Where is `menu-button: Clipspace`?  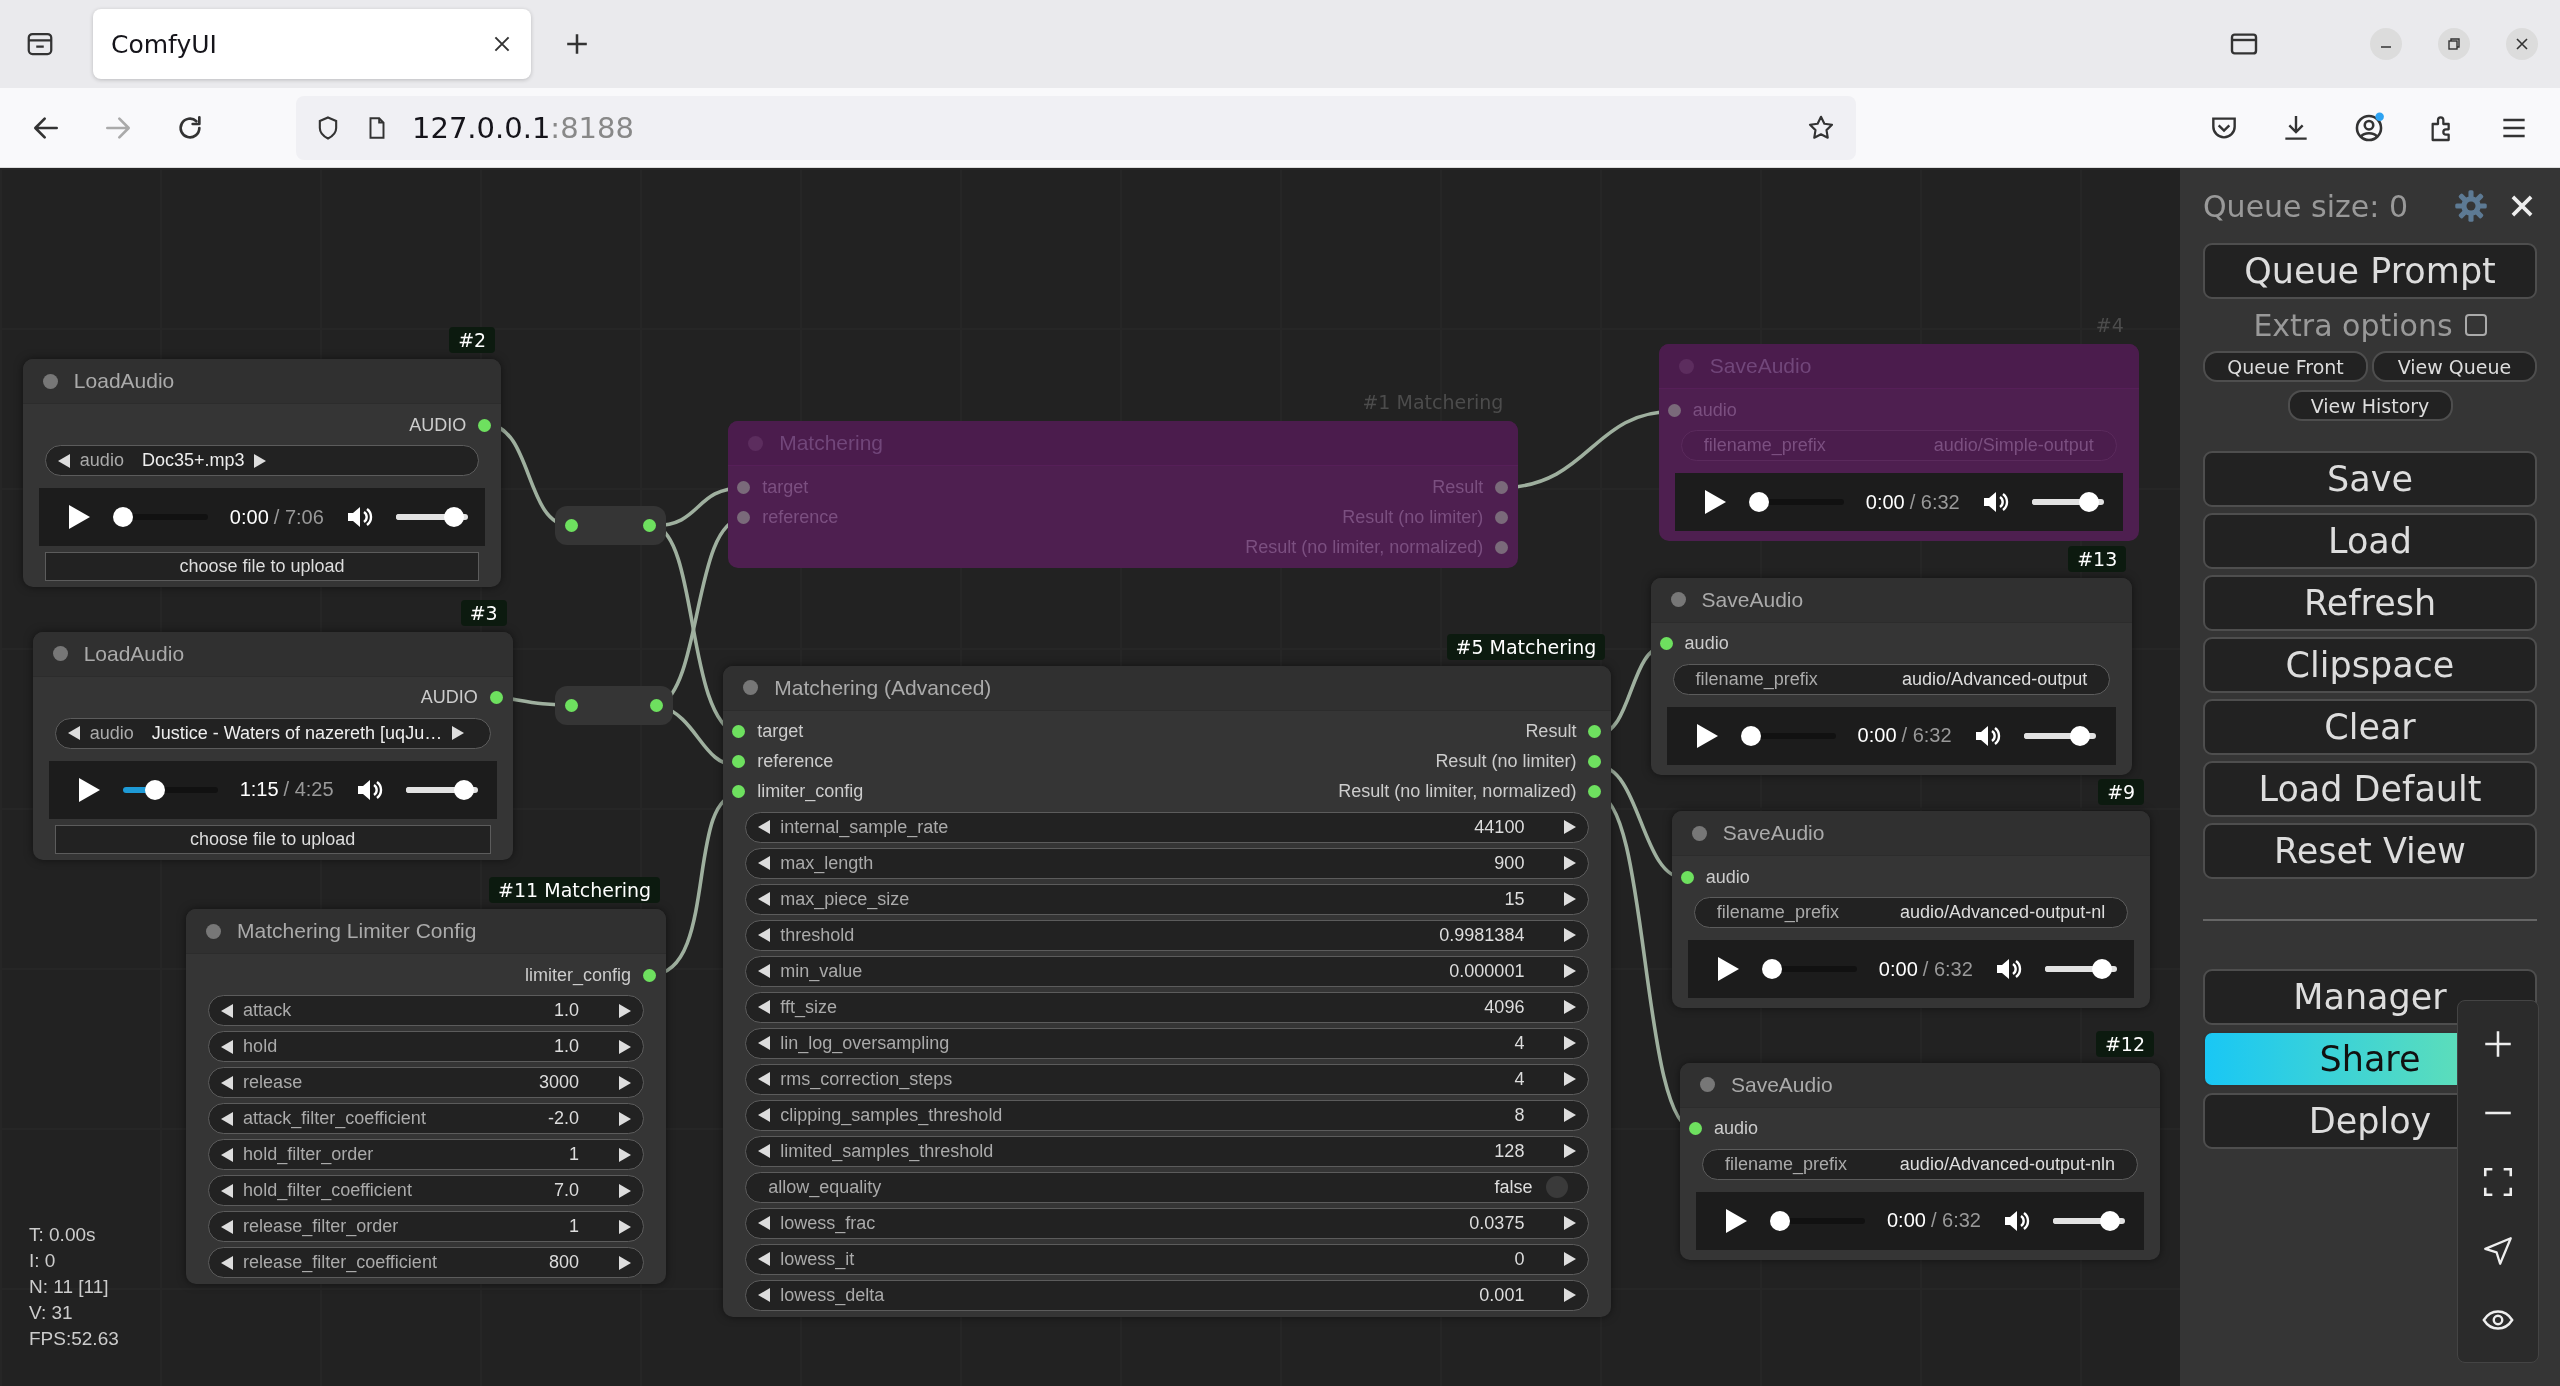
menu-button: Clipspace is located at coordinates (2370, 665).